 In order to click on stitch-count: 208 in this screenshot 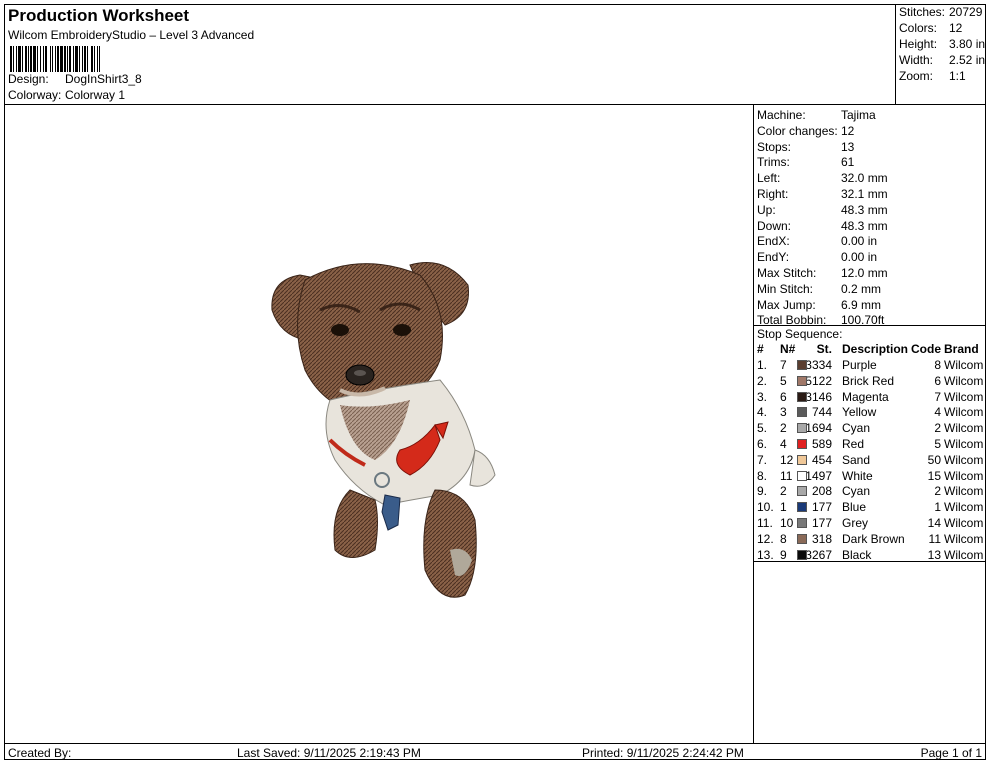, I will do `click(821, 491)`.